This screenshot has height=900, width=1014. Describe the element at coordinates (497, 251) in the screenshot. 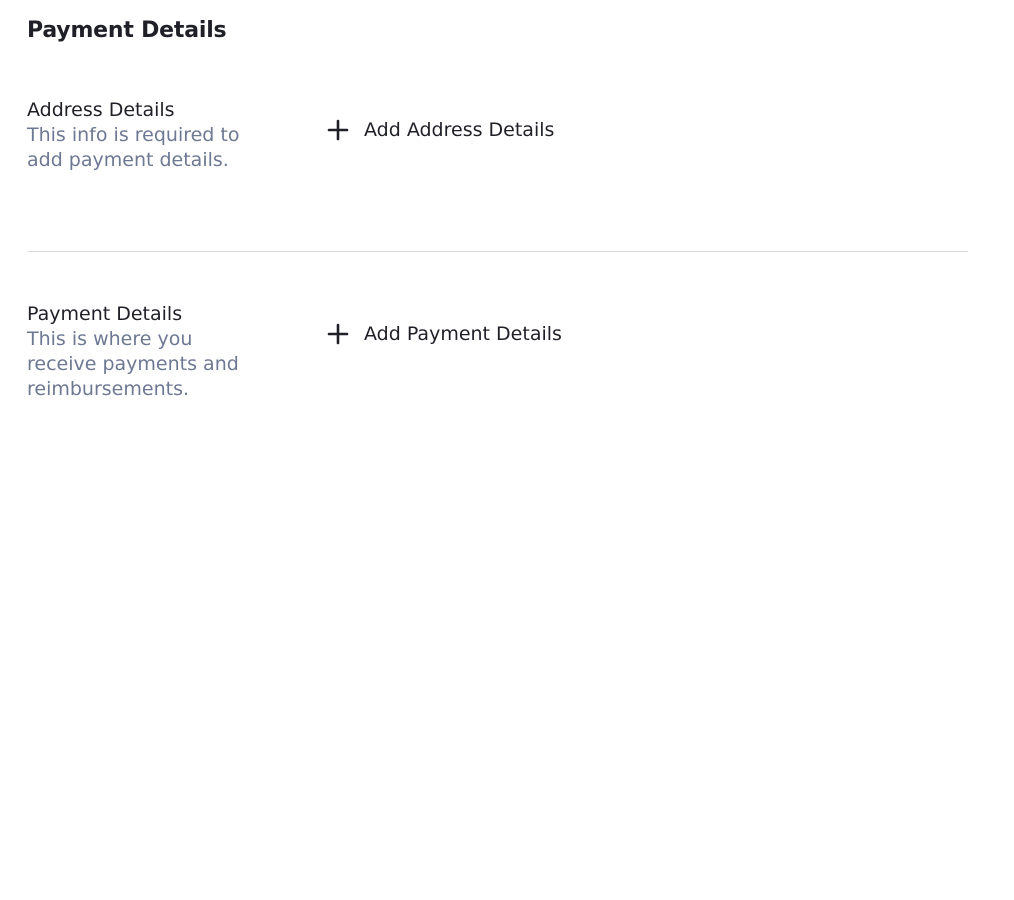

I see `section-divider` at that location.